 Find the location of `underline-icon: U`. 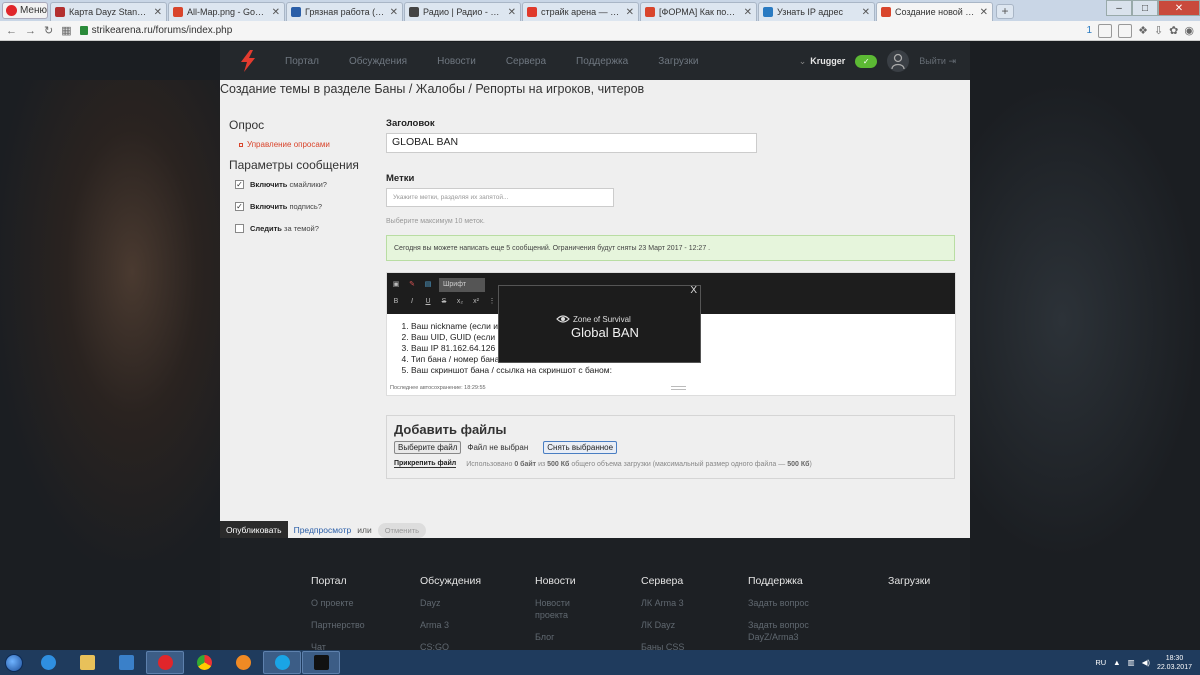

underline-icon: U is located at coordinates (428, 302).